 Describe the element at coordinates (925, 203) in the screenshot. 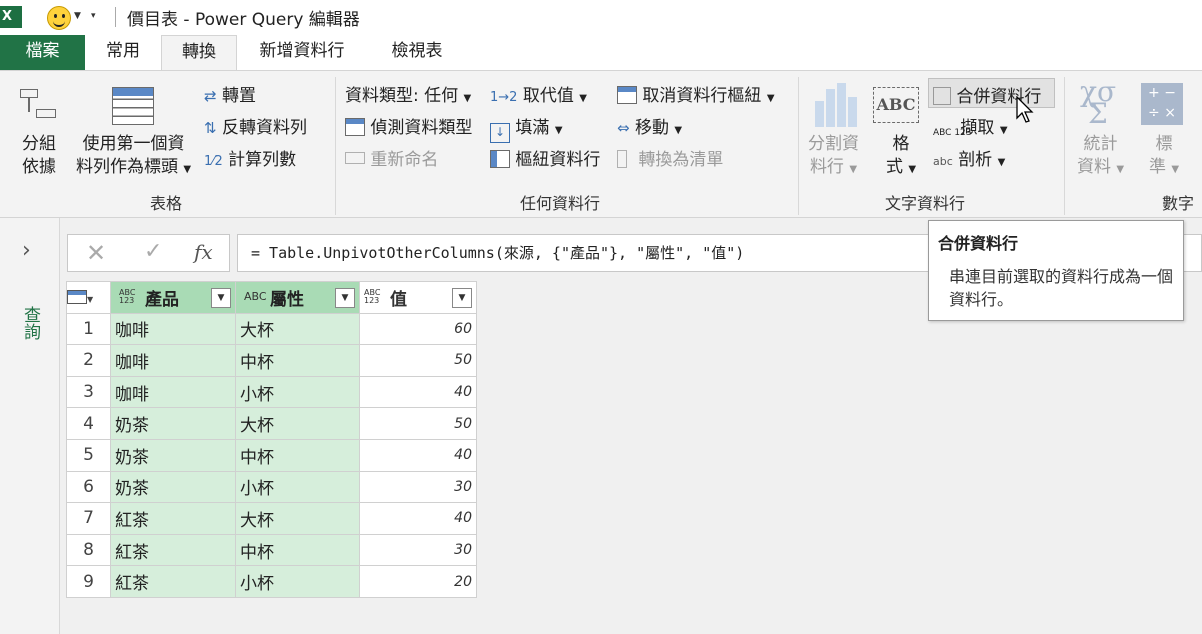

I see `text-column-group-label: 文字資料行` at that location.